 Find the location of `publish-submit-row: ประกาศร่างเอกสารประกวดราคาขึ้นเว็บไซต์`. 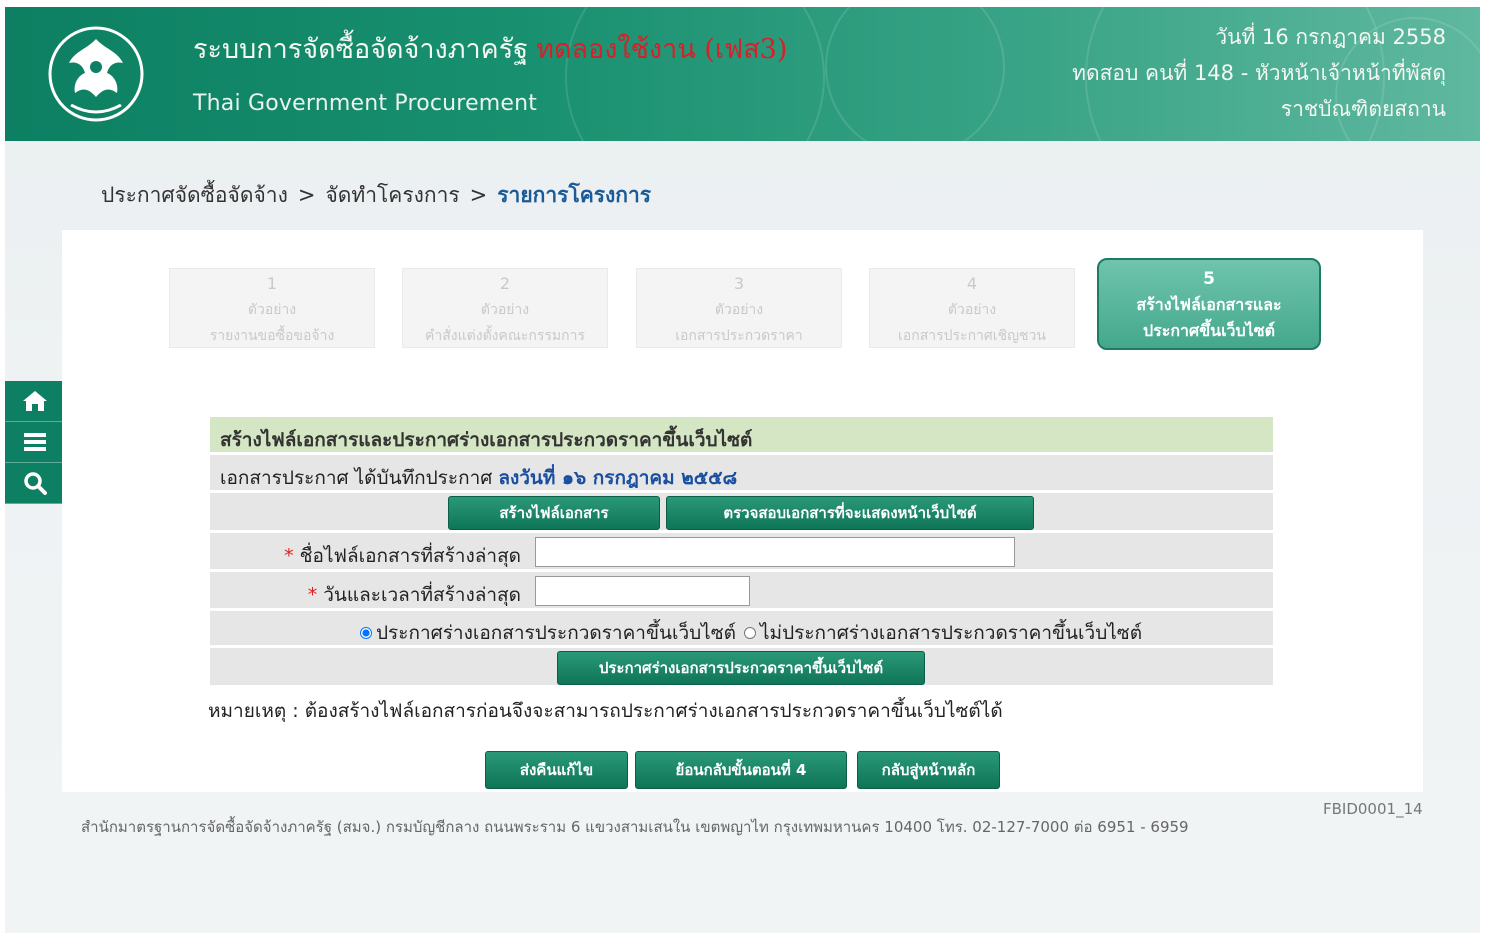

publish-submit-row: ประกาศร่างเอกสารประกวดราคาขึ้นเว็บไซต์ is located at coordinates (741, 668).